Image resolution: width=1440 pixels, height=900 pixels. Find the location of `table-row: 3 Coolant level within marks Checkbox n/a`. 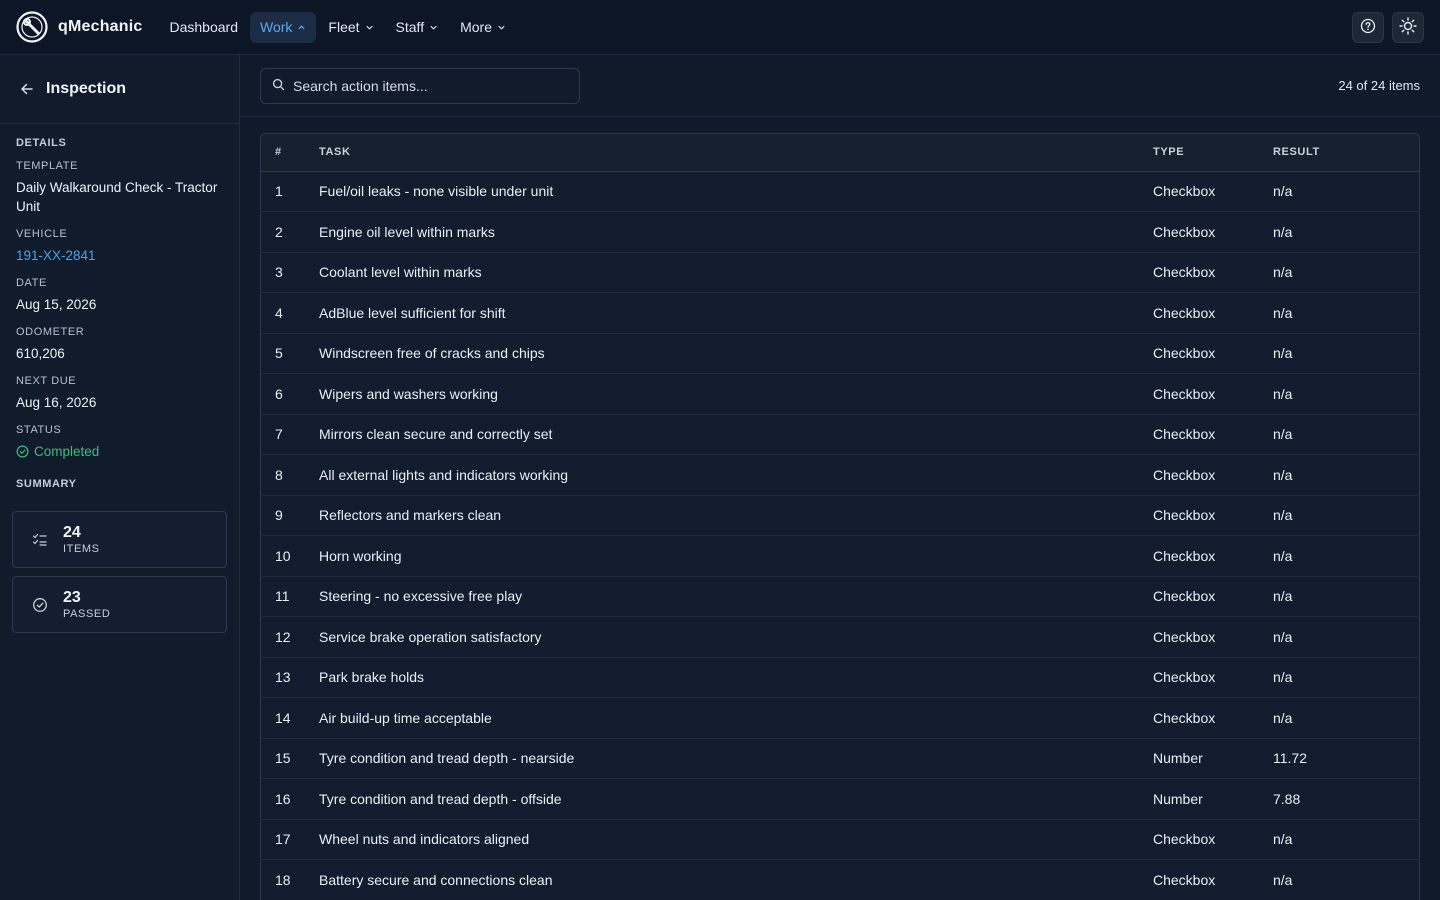

table-row: 3 Coolant level within marks Checkbox n/a is located at coordinates (840, 272).